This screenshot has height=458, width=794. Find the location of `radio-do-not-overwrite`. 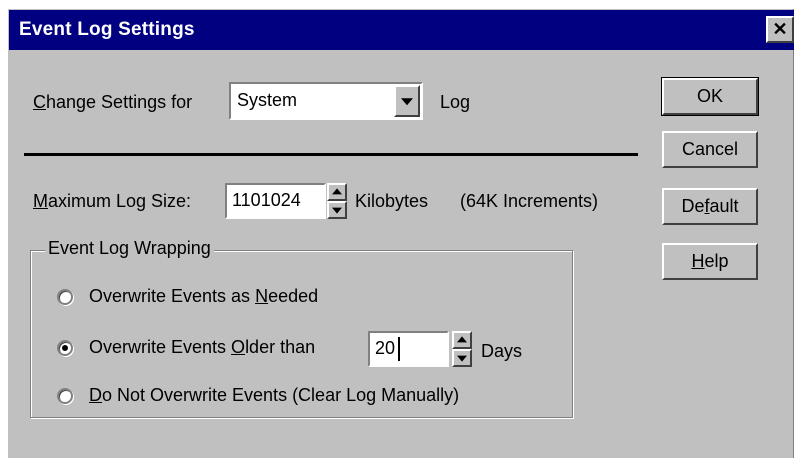

radio-do-not-overwrite is located at coordinates (65, 396).